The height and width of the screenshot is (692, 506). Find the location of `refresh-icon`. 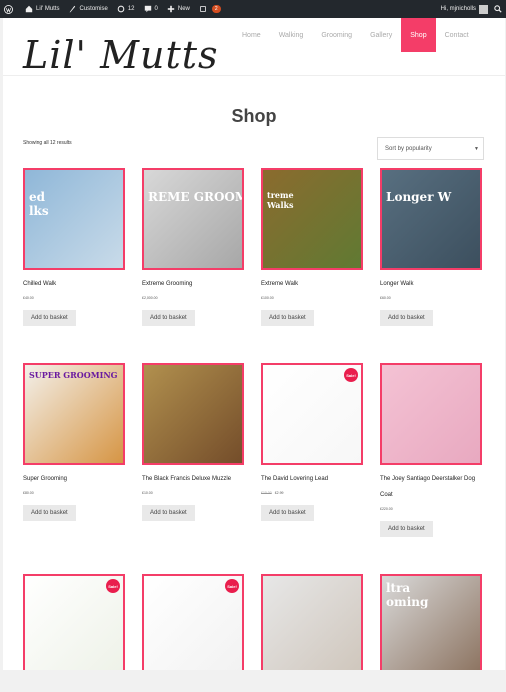

refresh-icon is located at coordinates (121, 9).